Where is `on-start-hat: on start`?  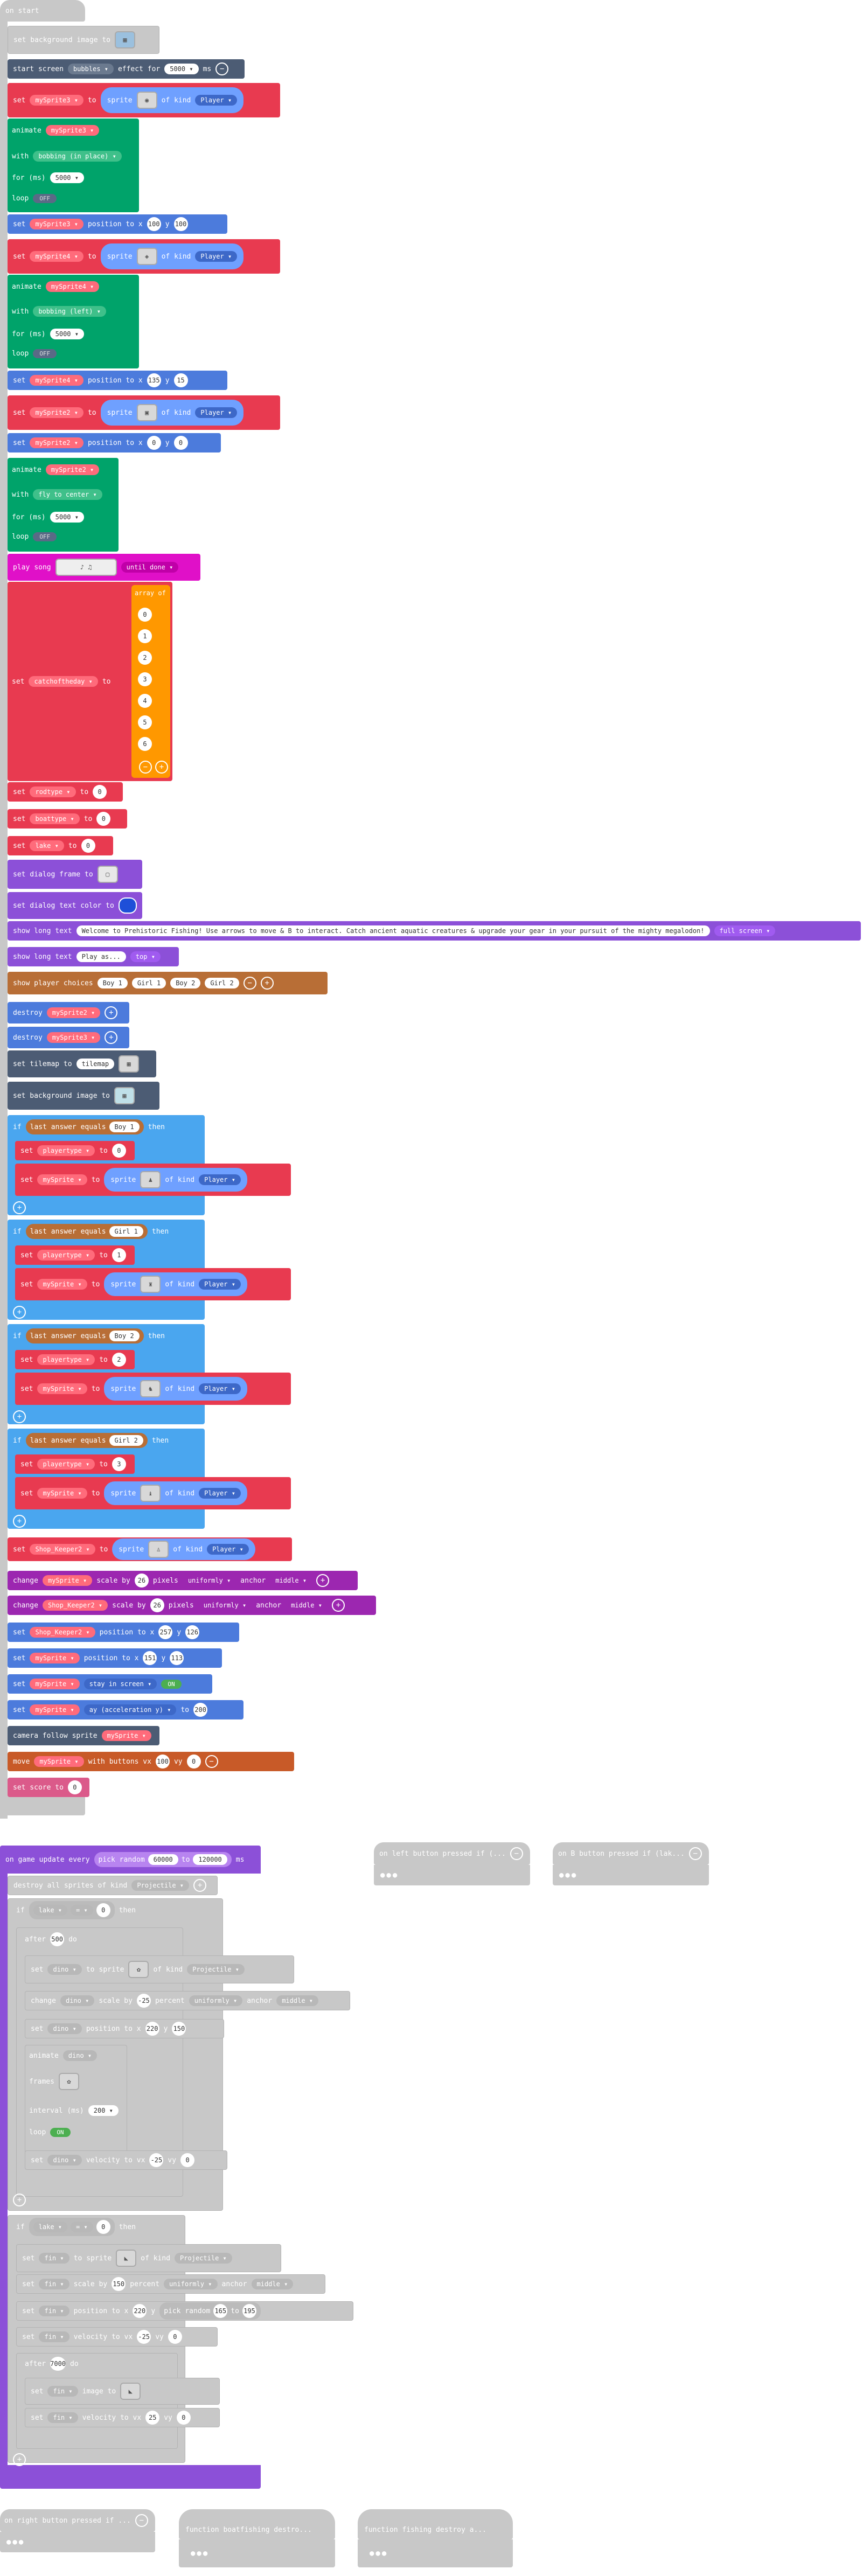 on-start-hat: on start is located at coordinates (42, 11).